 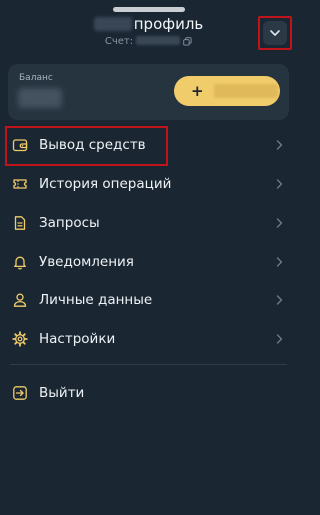 What do you see at coordinates (20, 145) in the screenshot?
I see `wallet-icon` at bounding box center [20, 145].